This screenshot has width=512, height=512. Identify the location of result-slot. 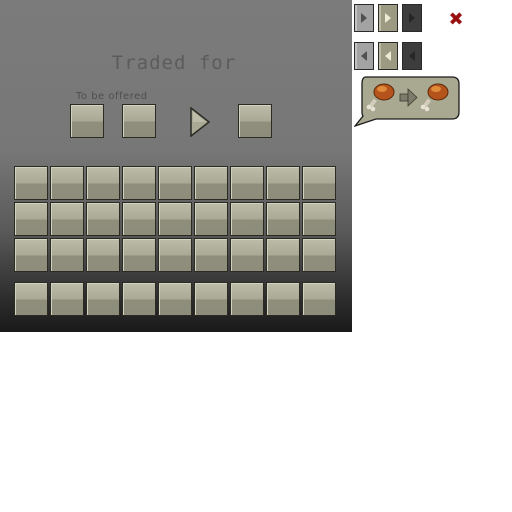
(255, 121).